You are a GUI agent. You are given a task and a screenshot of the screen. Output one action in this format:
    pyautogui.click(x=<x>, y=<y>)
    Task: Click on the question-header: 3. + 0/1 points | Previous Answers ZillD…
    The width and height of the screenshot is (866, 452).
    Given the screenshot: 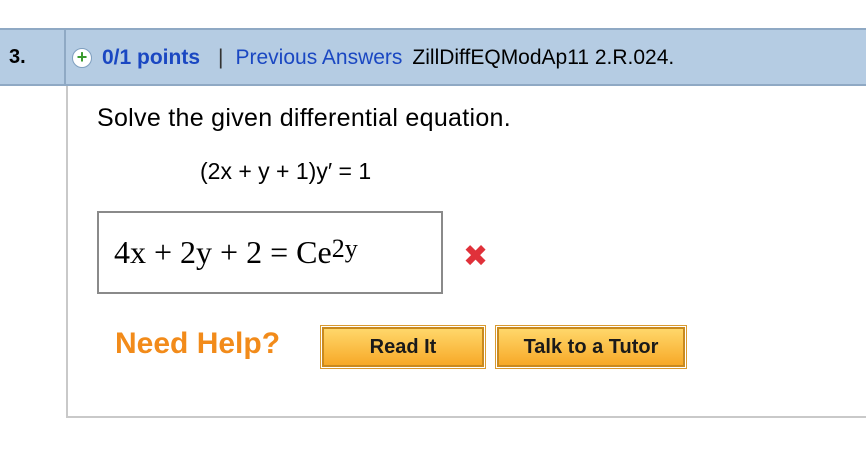 What is the action you would take?
    pyautogui.click(x=433, y=57)
    